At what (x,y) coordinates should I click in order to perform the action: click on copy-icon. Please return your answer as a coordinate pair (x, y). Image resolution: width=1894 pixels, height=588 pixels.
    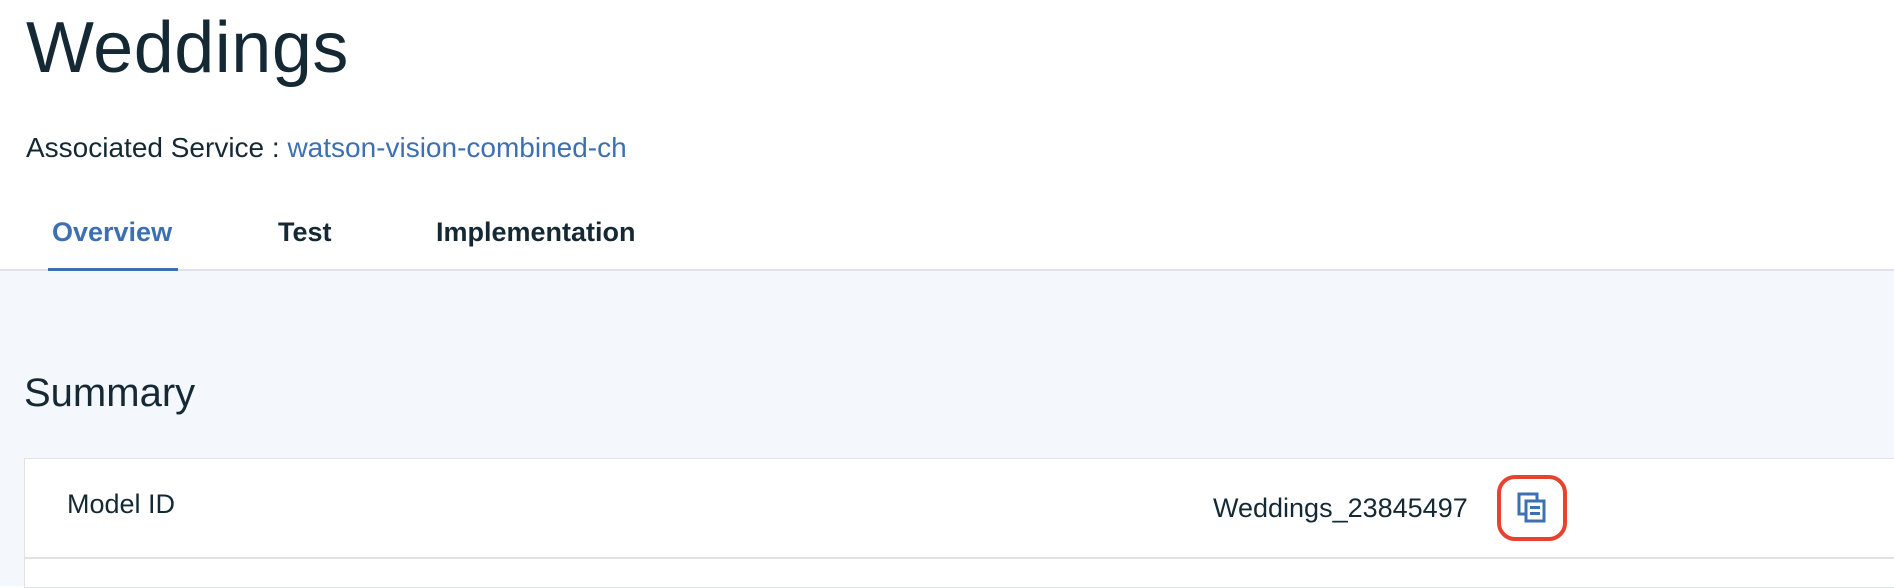
    Looking at the image, I should click on (1531, 507).